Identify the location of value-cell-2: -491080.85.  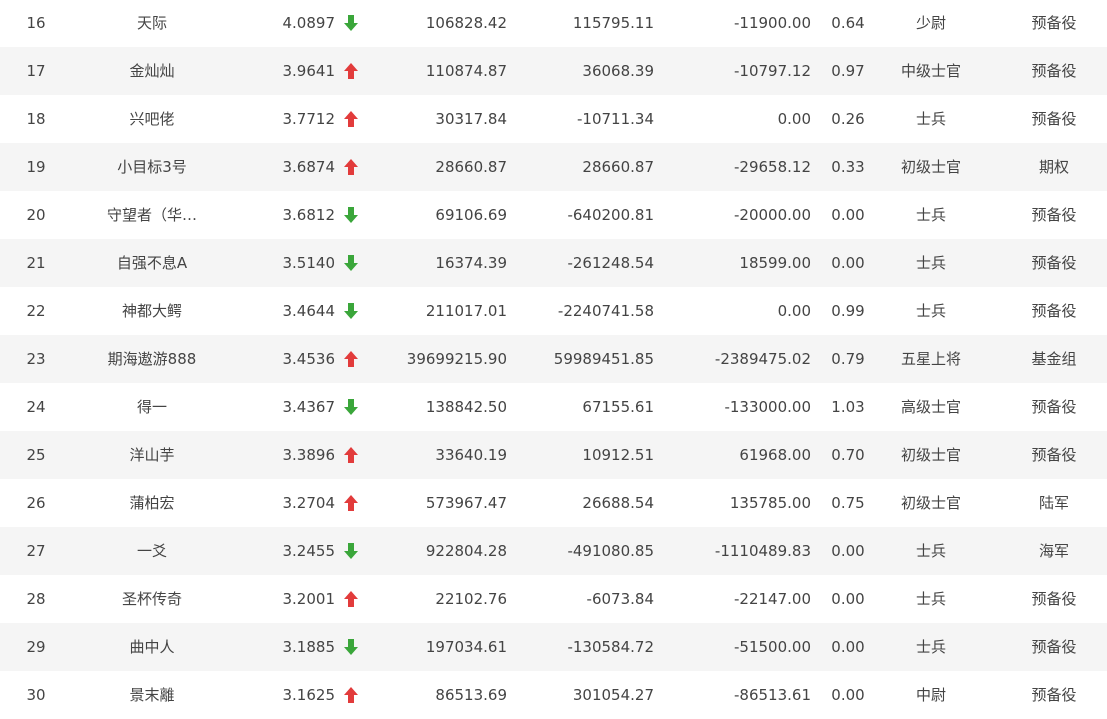
(610, 551).